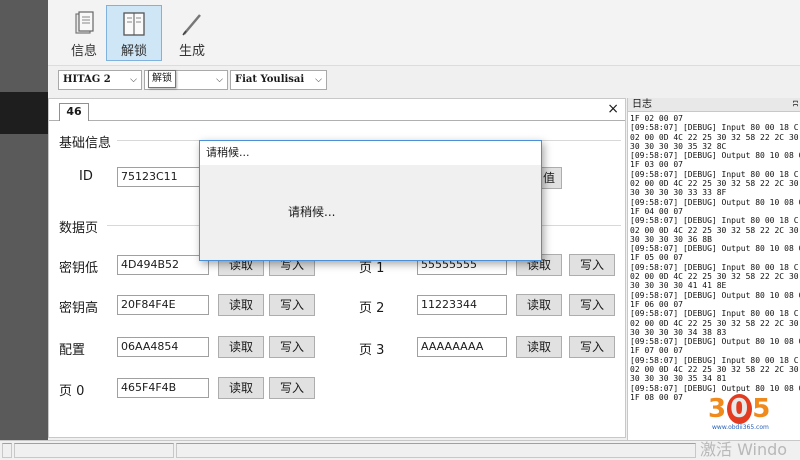 This screenshot has width=800, height=460. What do you see at coordinates (714, 105) in the screenshot?
I see `log-header: 日志 ʭ` at bounding box center [714, 105].